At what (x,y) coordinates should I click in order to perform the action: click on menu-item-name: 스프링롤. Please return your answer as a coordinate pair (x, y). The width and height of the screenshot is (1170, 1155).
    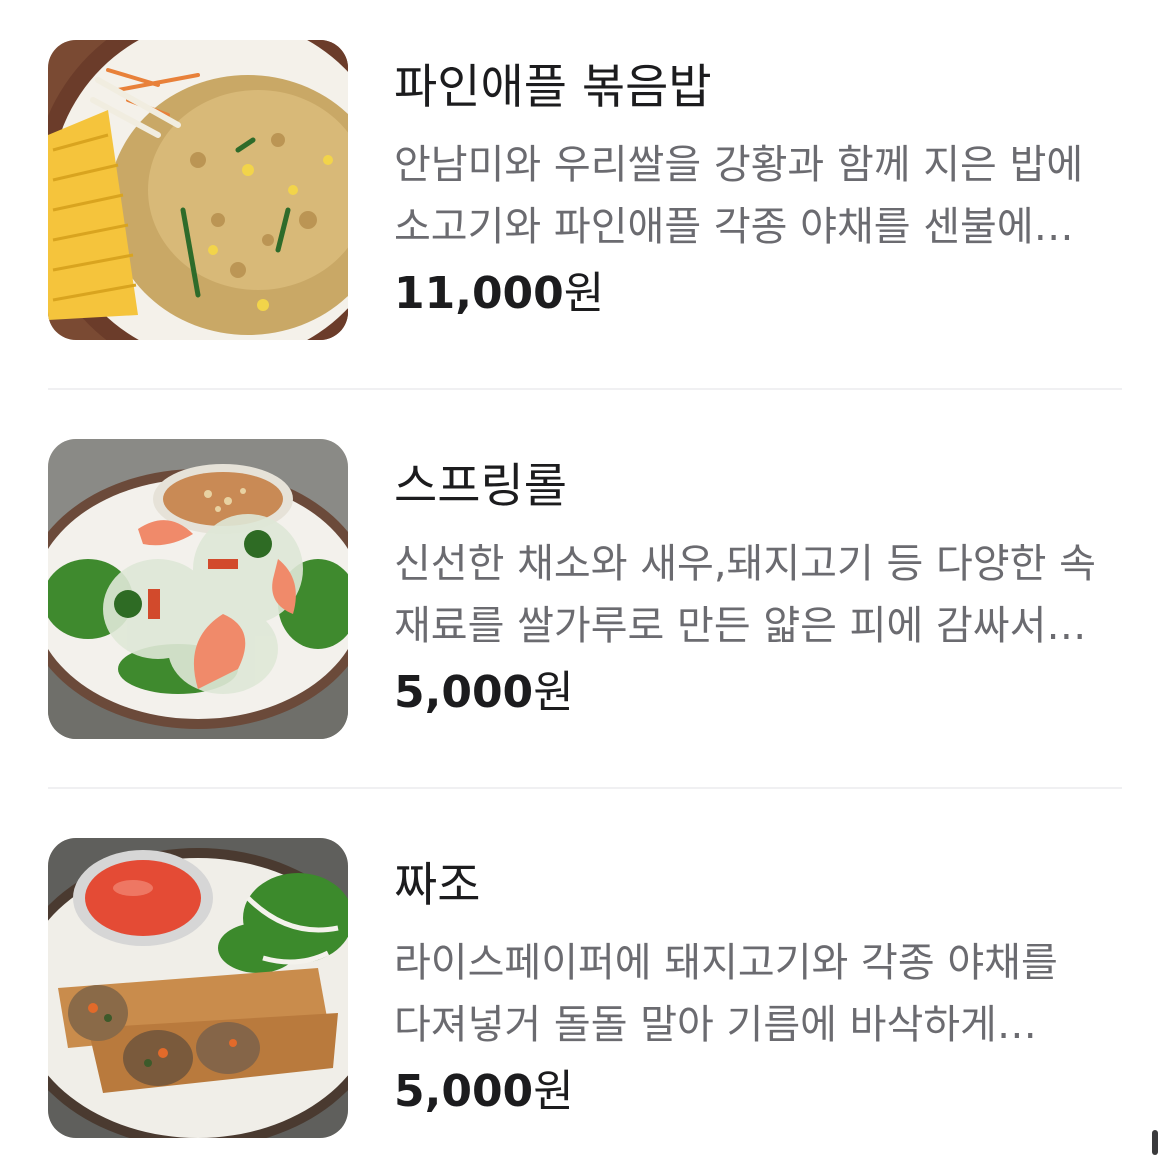
    Looking at the image, I should click on (480, 486).